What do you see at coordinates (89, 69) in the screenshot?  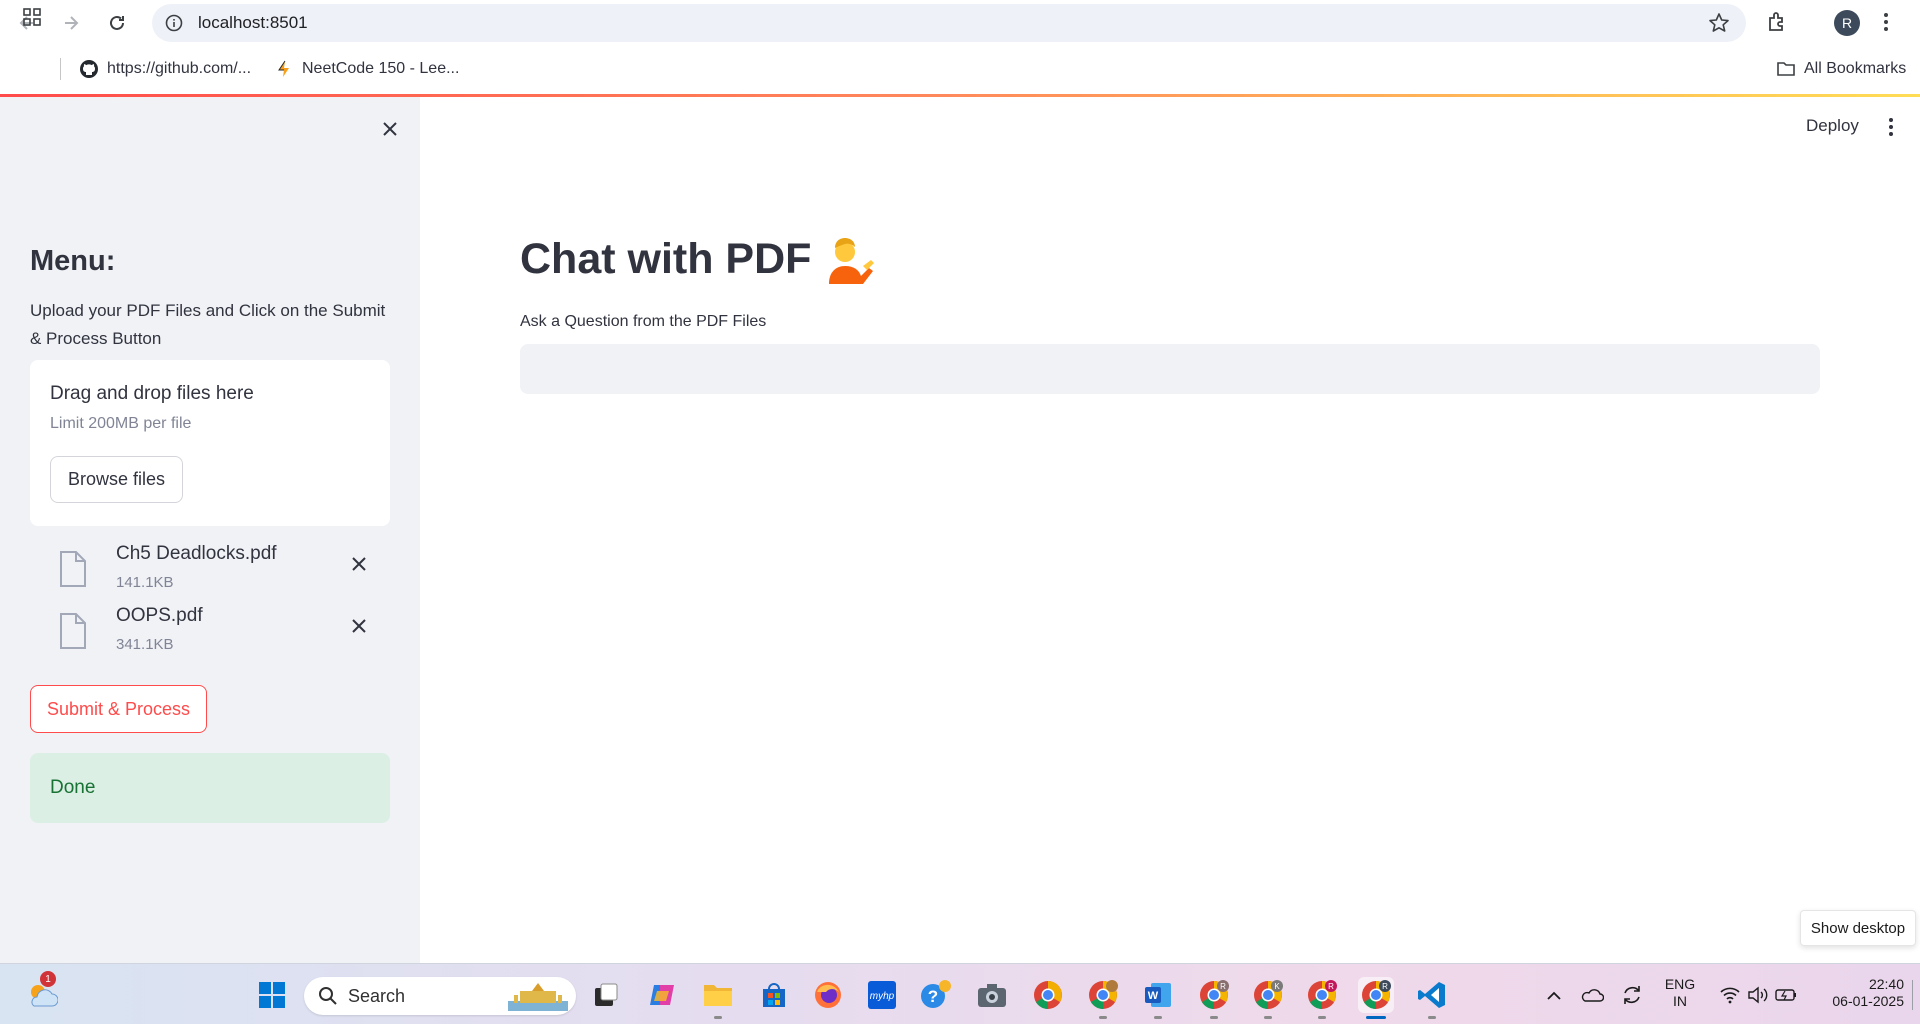 I see `github-icon` at bounding box center [89, 69].